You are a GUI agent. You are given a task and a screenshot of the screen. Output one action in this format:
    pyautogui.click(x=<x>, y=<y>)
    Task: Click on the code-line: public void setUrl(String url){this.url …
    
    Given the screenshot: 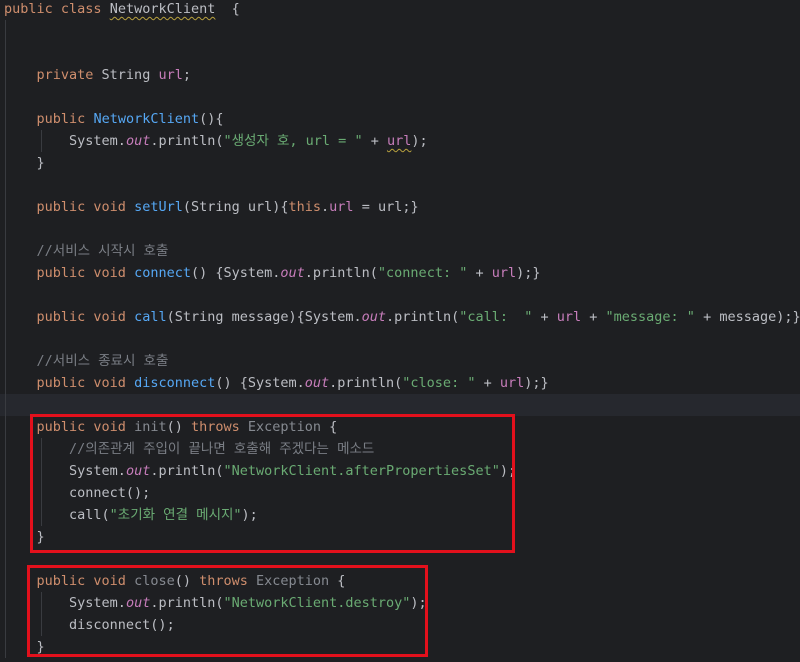 What is the action you would take?
    pyautogui.click(x=400, y=207)
    